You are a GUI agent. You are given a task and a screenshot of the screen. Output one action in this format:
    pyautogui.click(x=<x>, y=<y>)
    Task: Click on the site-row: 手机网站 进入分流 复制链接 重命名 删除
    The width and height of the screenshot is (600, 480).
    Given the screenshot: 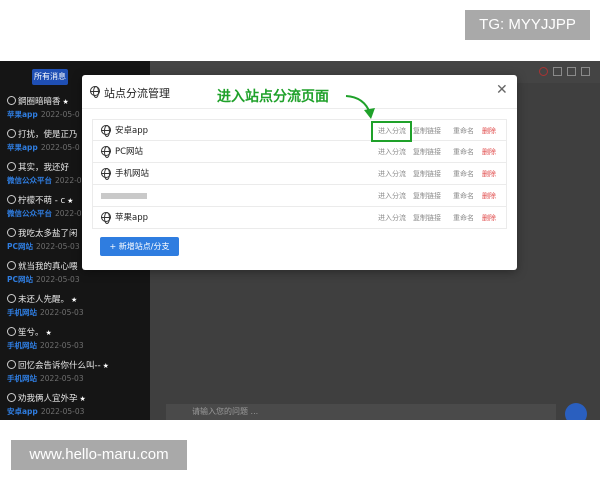 What is the action you would take?
    pyautogui.click(x=299, y=174)
    